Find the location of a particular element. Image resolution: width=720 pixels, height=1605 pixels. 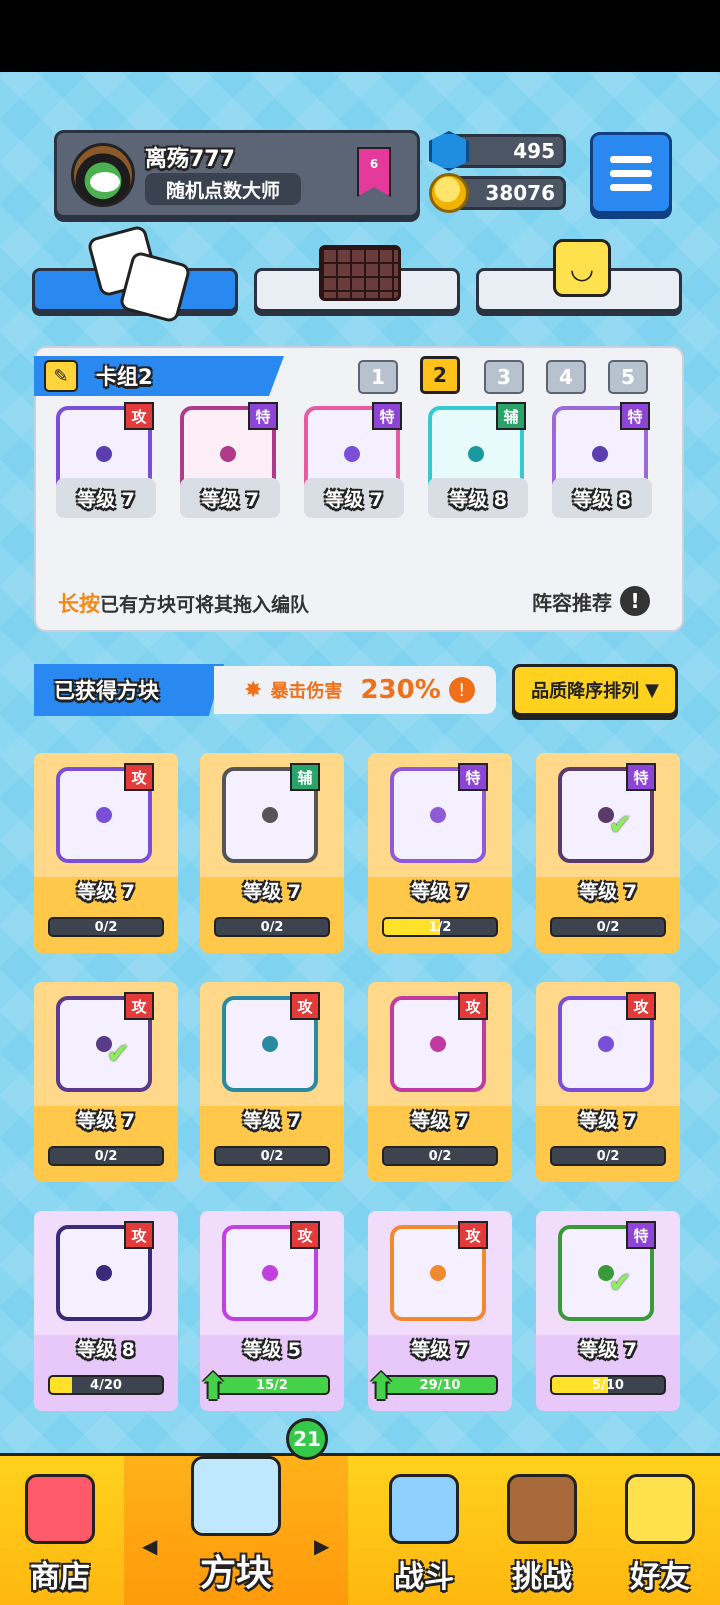

deck-slot-2: 2 is located at coordinates (440, 375).